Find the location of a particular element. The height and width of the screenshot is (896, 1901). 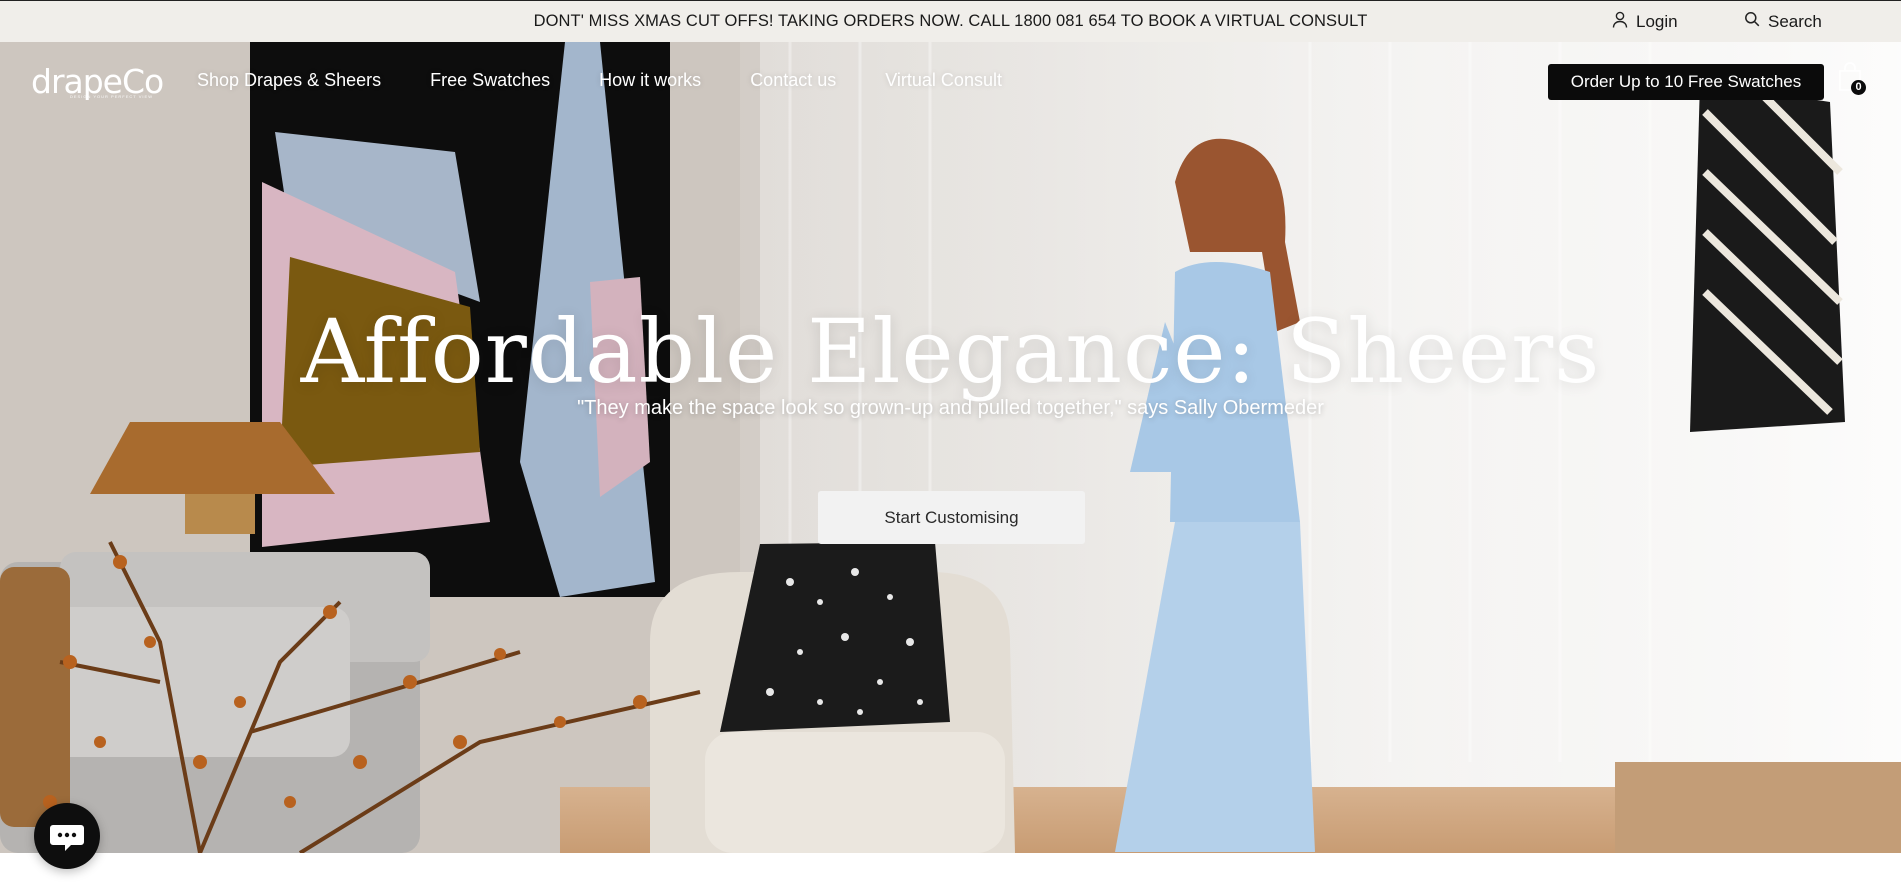

nav-how-it-works: How it works is located at coordinates (650, 80).